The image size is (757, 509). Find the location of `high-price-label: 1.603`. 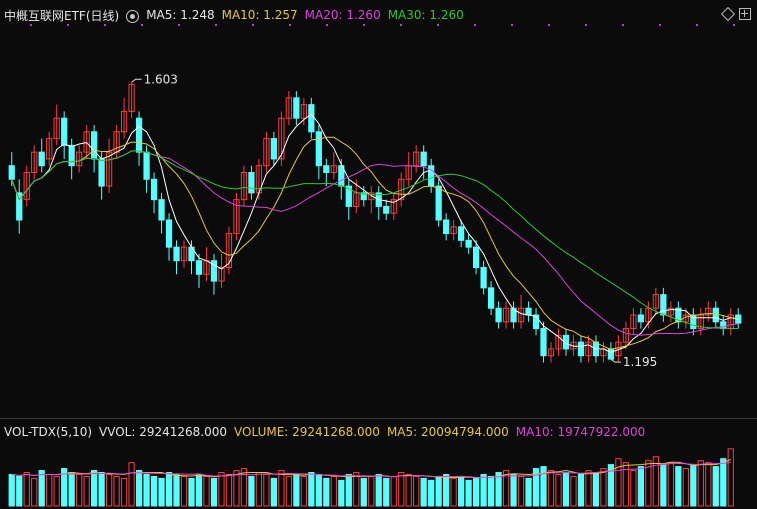

high-price-label: 1.603 is located at coordinates (161, 79).